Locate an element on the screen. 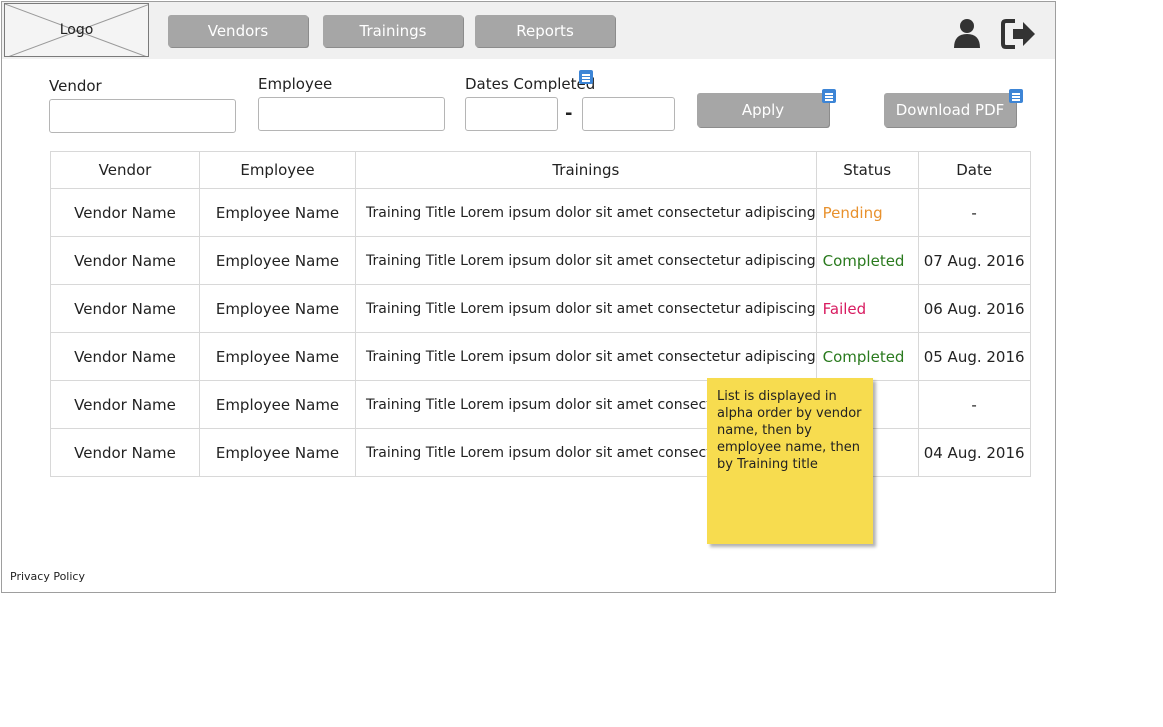 This screenshot has width=1163, height=727. vendor-filter-label: Vendor is located at coordinates (75, 86).